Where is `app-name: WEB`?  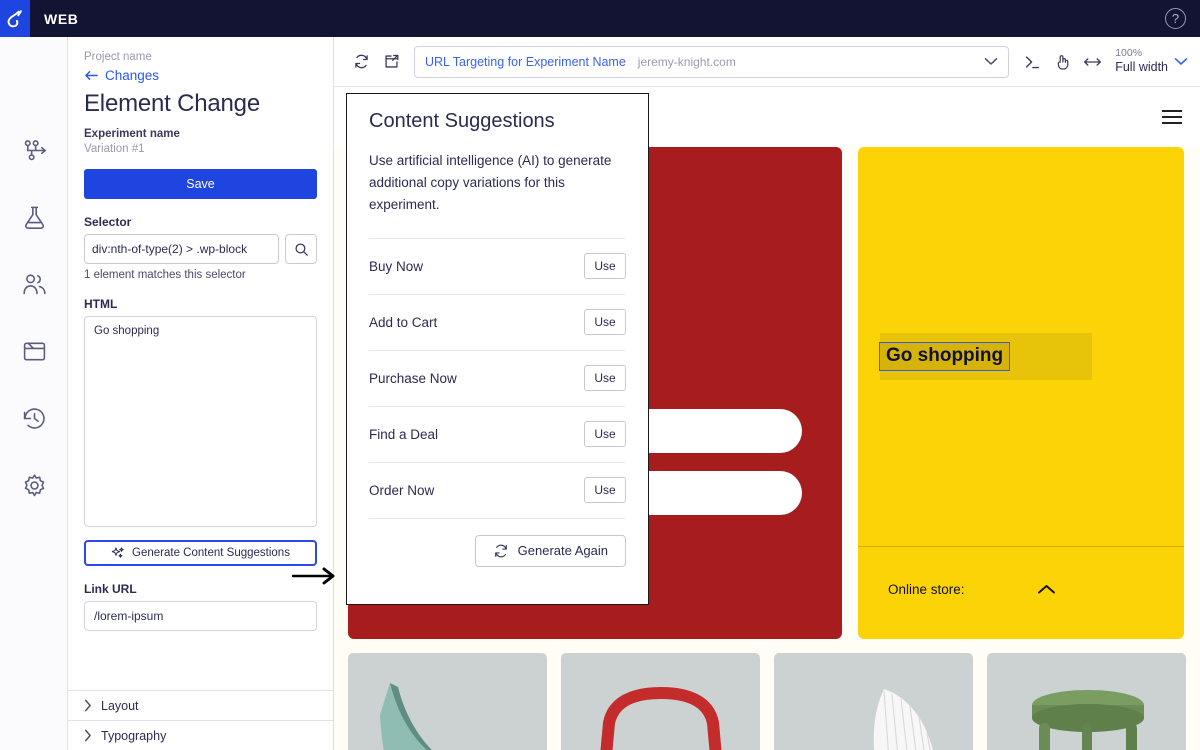
app-name: WEB is located at coordinates (61, 18).